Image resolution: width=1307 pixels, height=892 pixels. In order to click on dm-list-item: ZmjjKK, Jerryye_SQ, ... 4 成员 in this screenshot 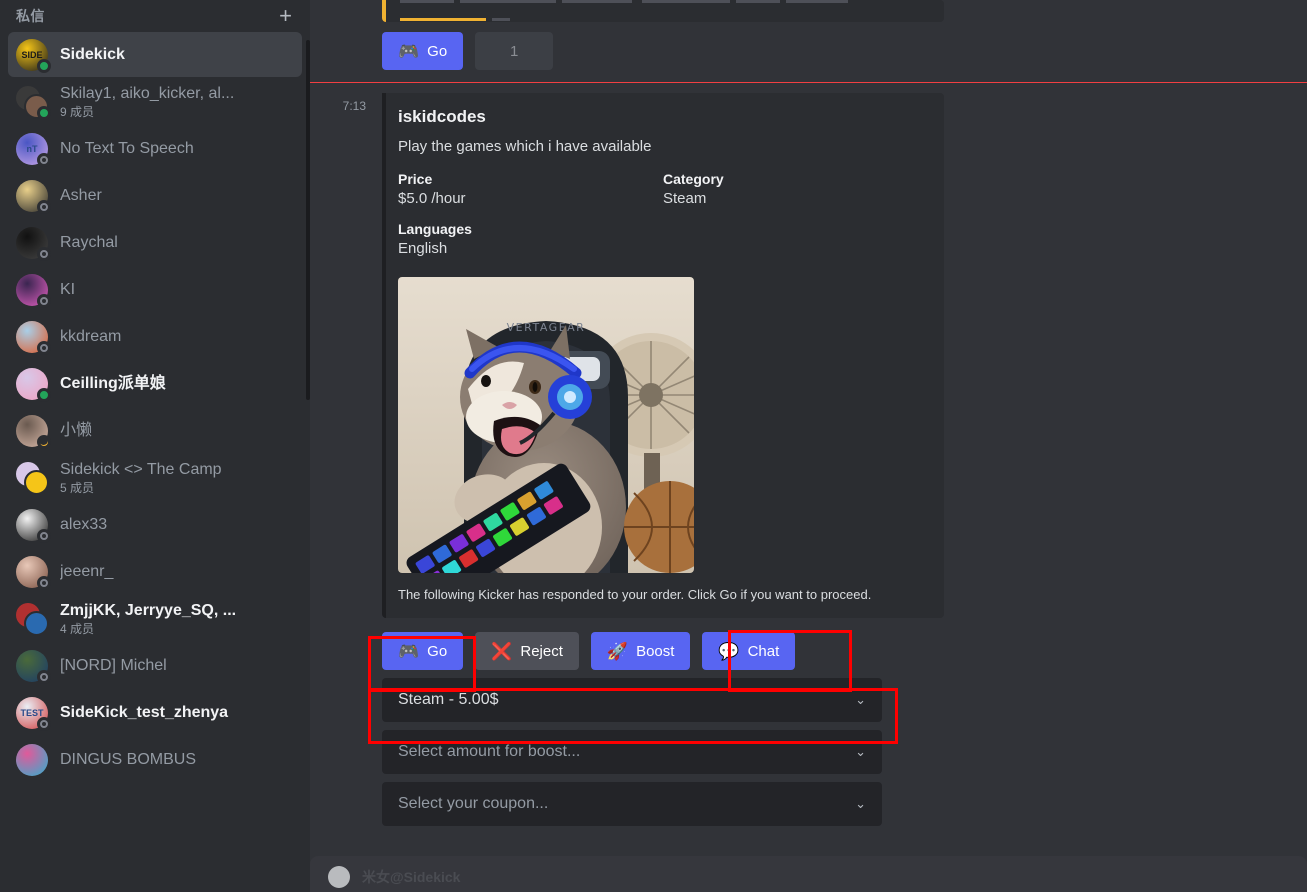, I will do `click(155, 618)`.